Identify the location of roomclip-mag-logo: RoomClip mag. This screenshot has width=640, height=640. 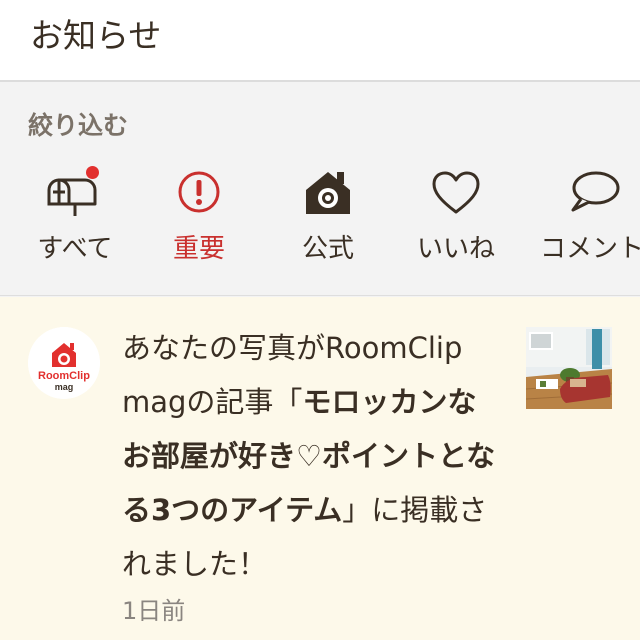
(64, 363).